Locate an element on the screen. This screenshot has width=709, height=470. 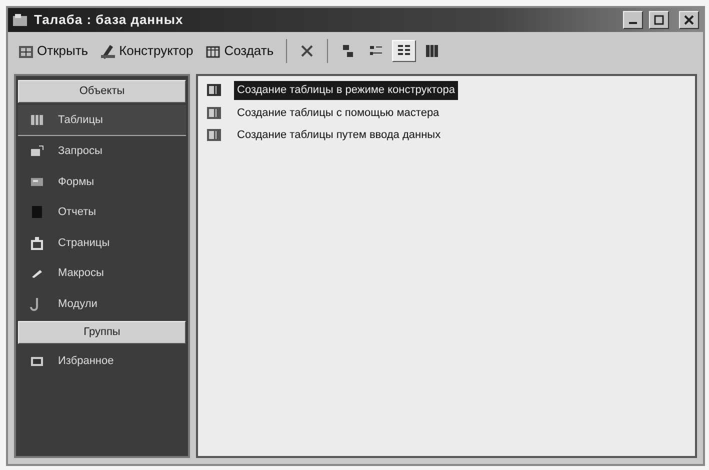
list-item: Создание таблицы с помощью мастера is located at coordinates (338, 113).